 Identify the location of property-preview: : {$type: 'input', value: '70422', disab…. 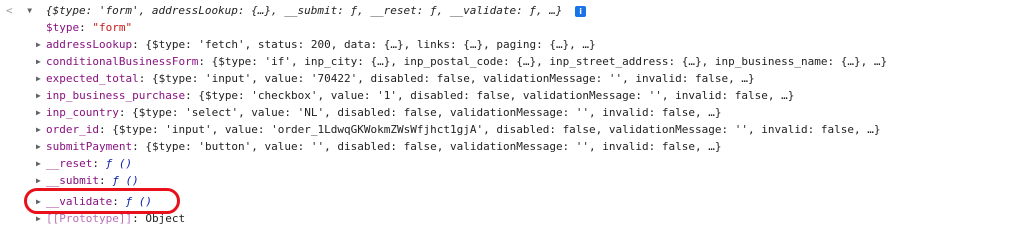
(446, 78).